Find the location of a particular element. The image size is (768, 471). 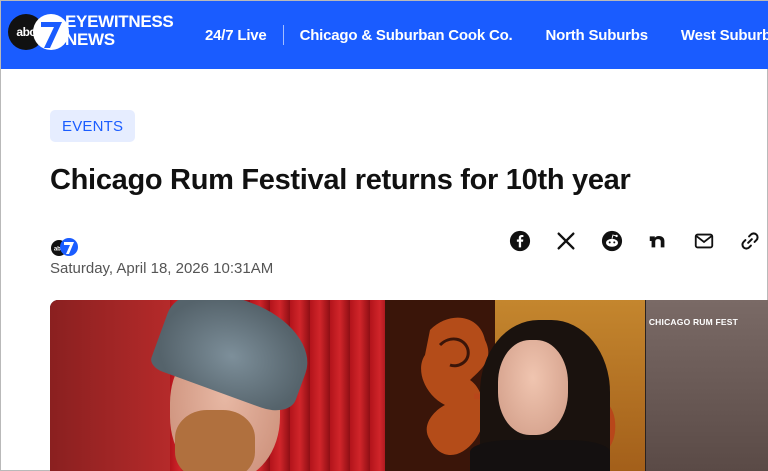

nav-item-west-suburbs: West Suburbs is located at coordinates (724, 35).